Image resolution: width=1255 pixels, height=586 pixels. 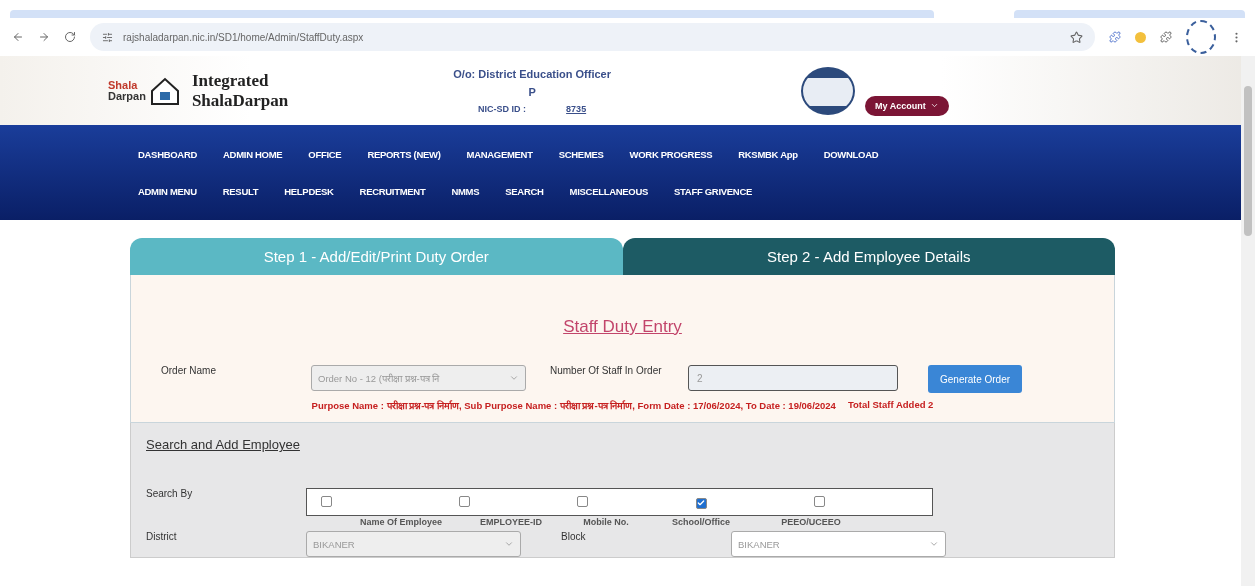 I want to click on field-label: Order Name, so click(x=189, y=370).